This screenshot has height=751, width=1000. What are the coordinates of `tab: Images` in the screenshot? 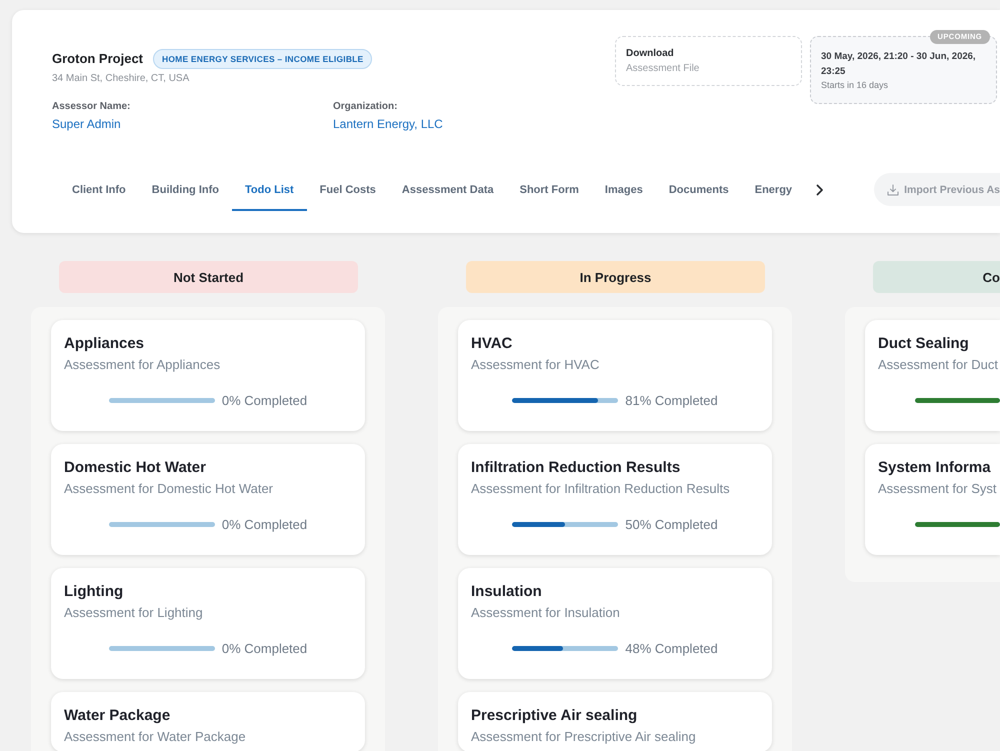 It's located at (624, 189).